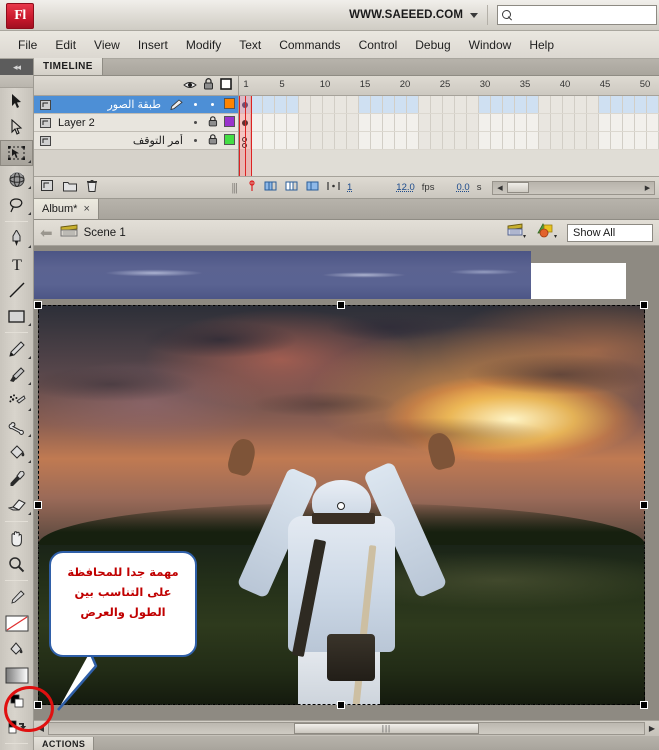 Image resolution: width=659 pixels, height=750 pixels. Describe the element at coordinates (449, 86) in the screenshot. I see `timeline-ruler: 1 5 10 15 20 25 30 35 40 45 50` at that location.